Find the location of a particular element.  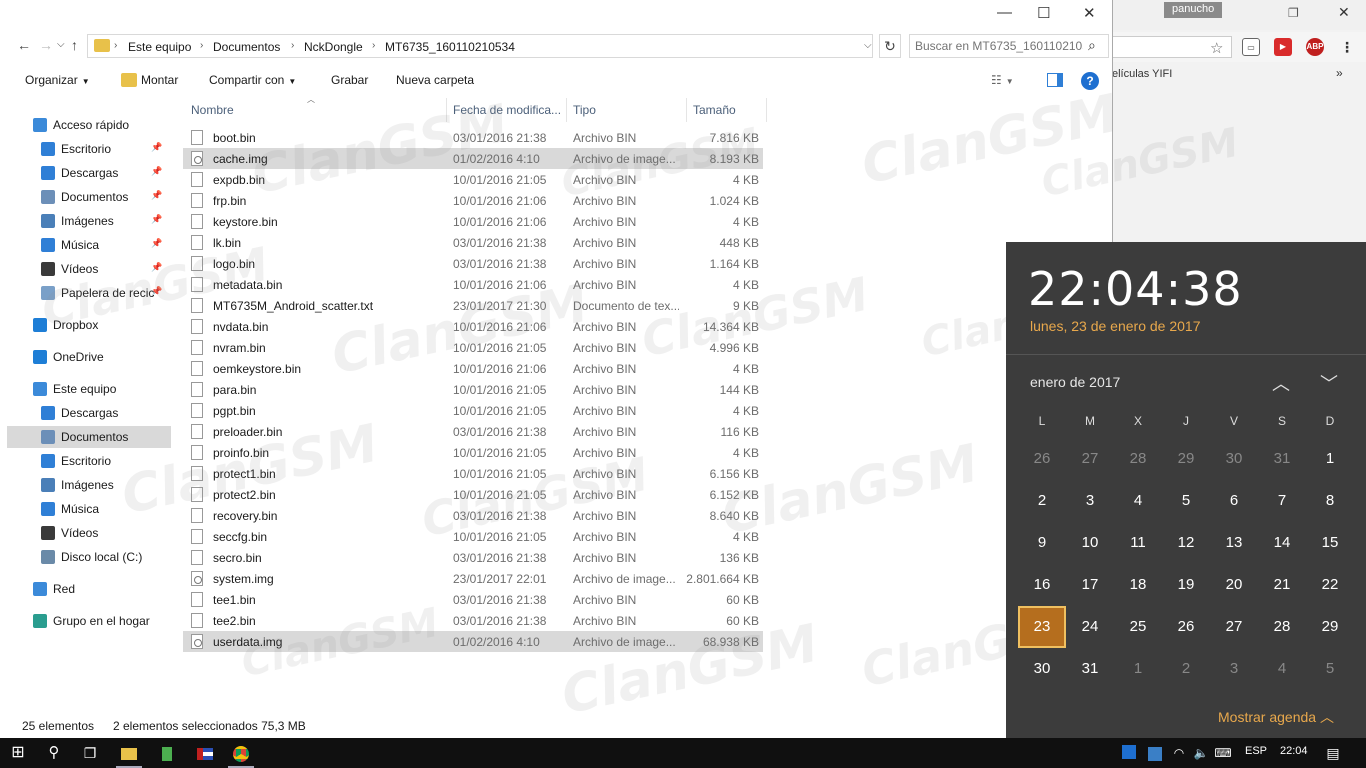

nav-item: Red is located at coordinates (89, 589).